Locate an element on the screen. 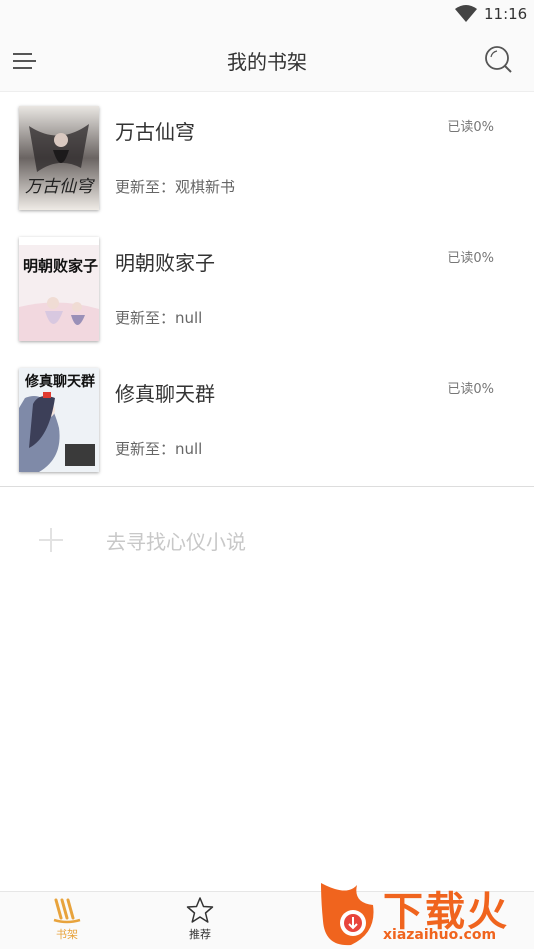 This screenshot has width=534, height=949. flame-logo-icon is located at coordinates (347, 914).